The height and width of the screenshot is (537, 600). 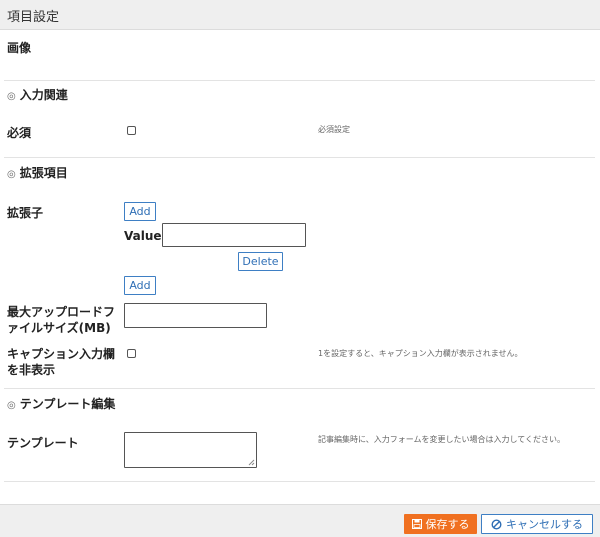 I want to click on required-help: 必須設定, so click(x=334, y=129).